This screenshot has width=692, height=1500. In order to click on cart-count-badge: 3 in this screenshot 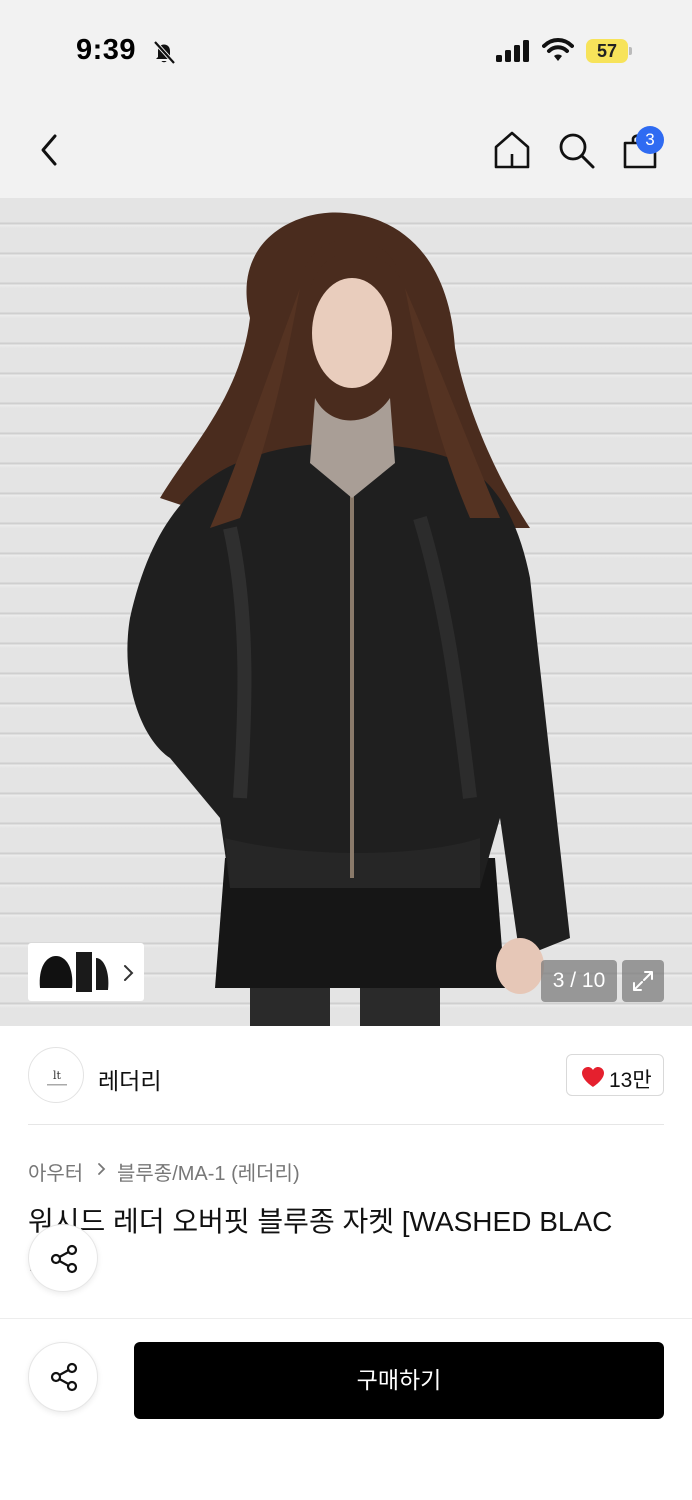, I will do `click(650, 140)`.